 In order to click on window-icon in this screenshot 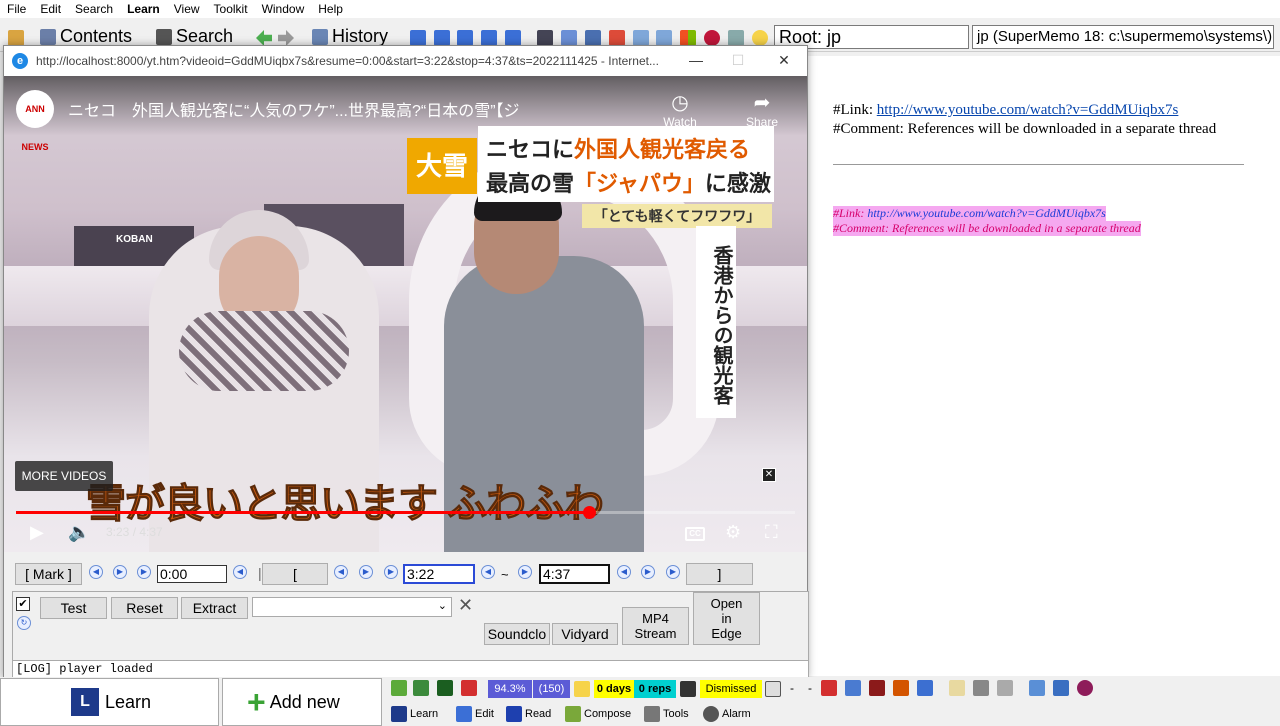, I will do `click(853, 688)`.